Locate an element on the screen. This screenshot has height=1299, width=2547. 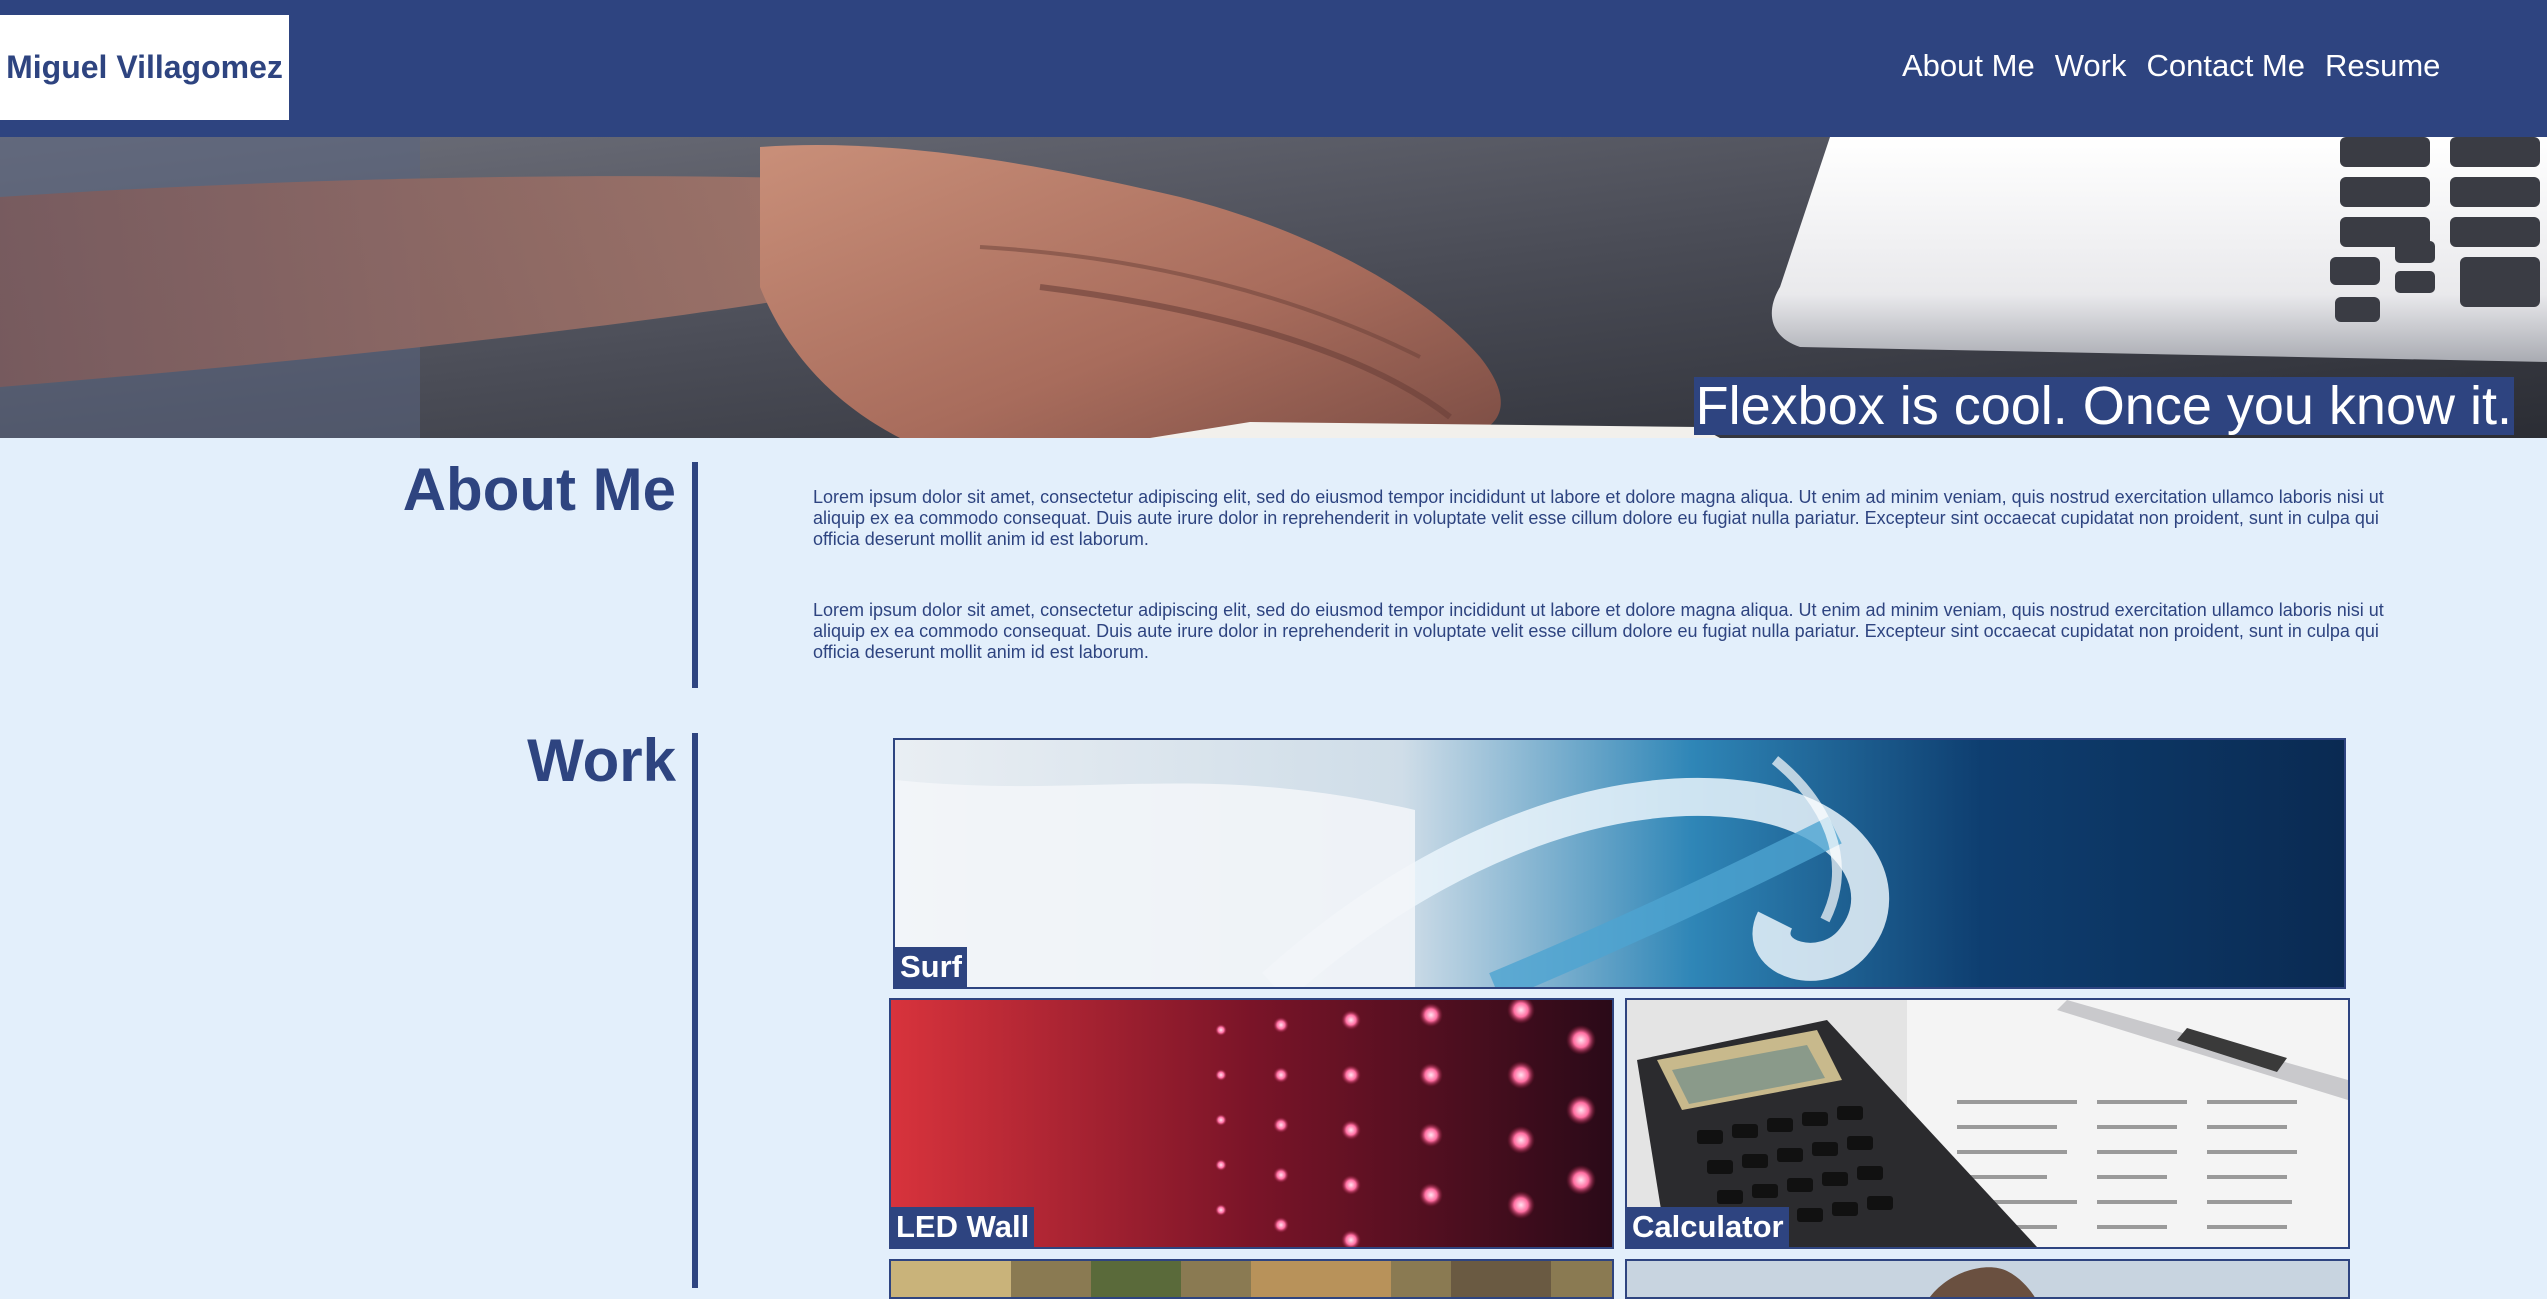
tile-label-calculator: Calculator is located at coordinates (1708, 1227).